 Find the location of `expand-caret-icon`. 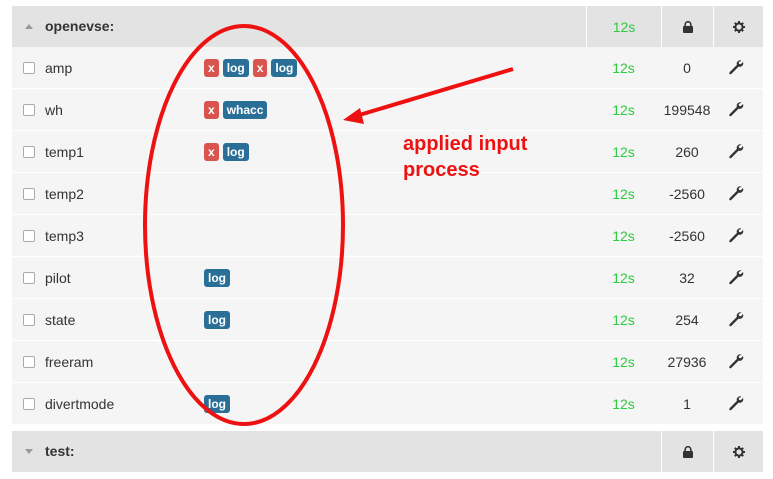

expand-caret-icon is located at coordinates (29, 451).